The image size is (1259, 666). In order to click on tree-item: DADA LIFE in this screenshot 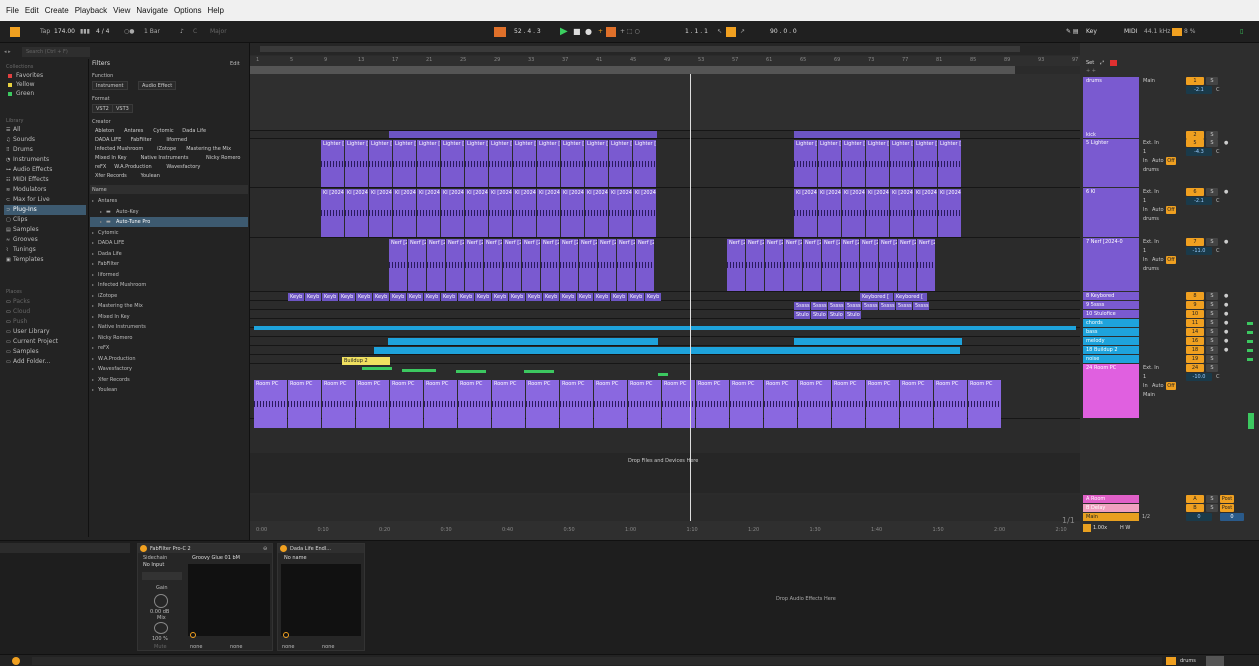, I will do `click(111, 243)`.